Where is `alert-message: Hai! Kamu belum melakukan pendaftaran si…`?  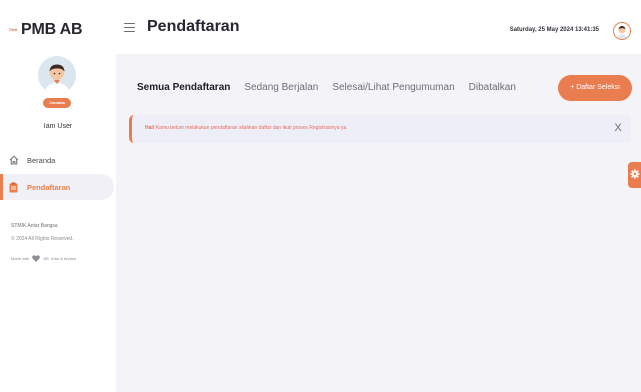
alert-message: Hai! Kamu belum melakukan pendaftaran si… is located at coordinates (245, 128).